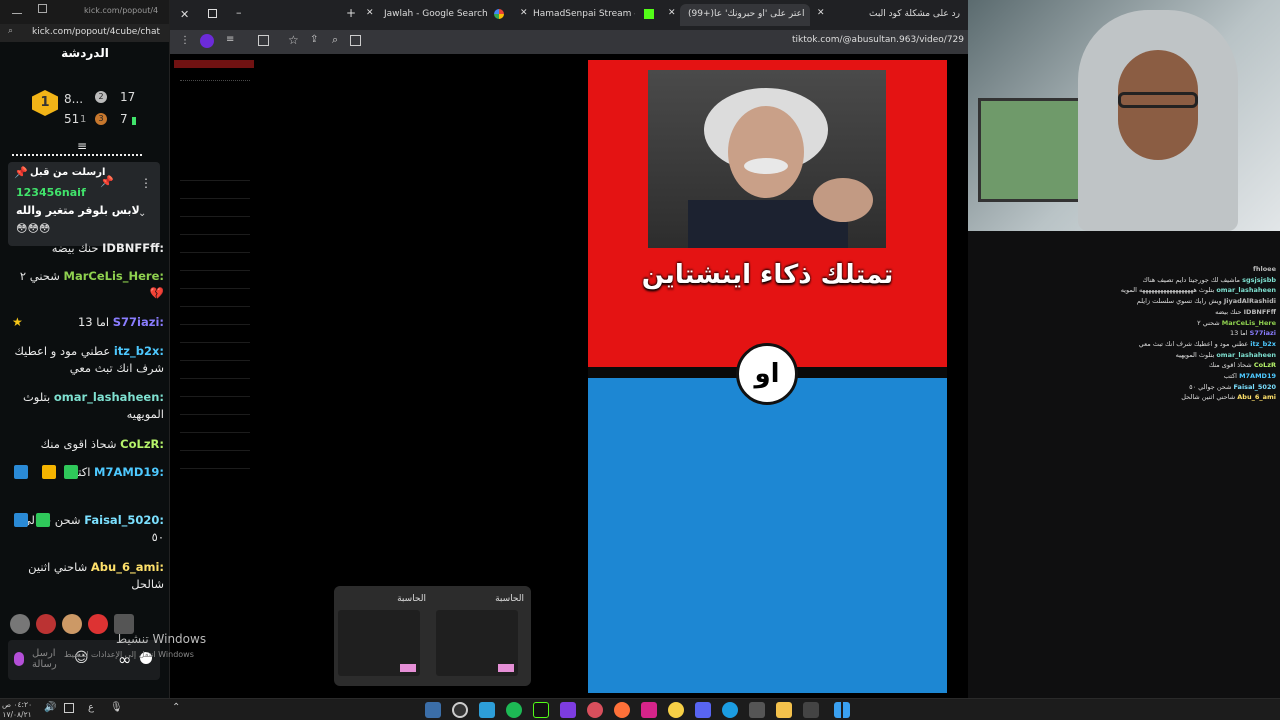 The image size is (1280, 720). I want to click on chat-username: omar_lashaheen:, so click(109, 397).